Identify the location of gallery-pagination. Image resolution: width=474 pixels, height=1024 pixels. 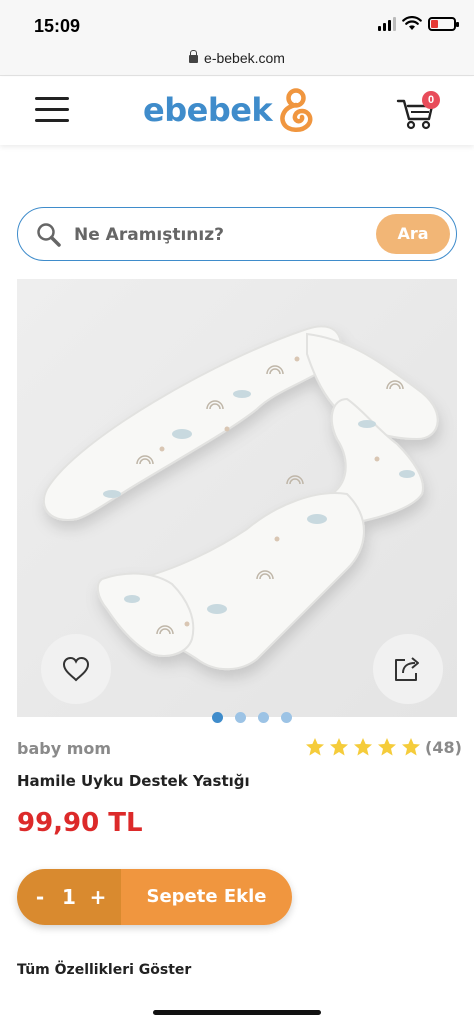
(237, 717).